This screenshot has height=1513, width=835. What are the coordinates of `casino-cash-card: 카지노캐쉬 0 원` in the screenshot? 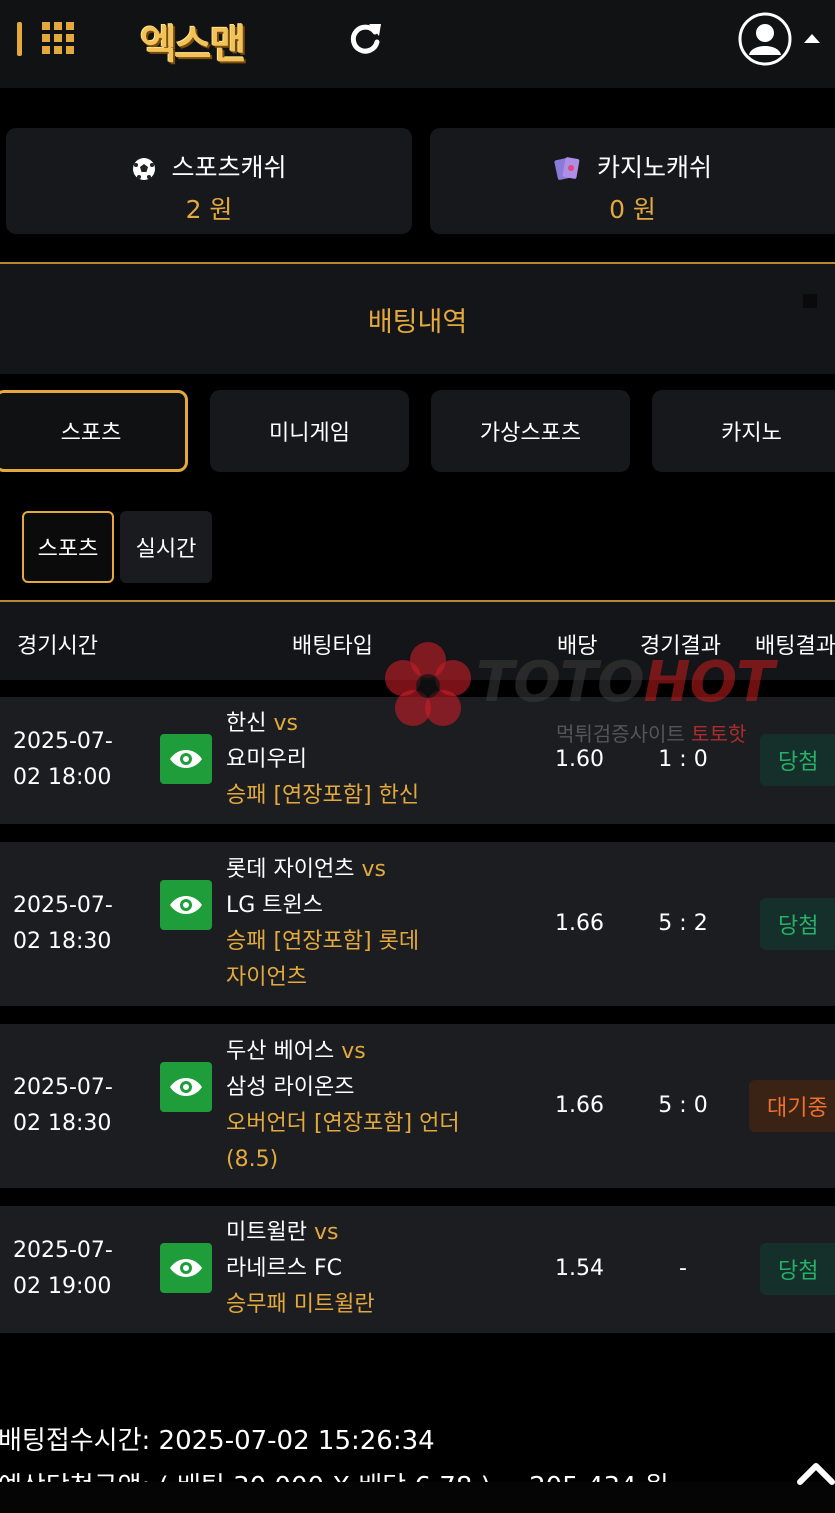 It's located at (632, 181).